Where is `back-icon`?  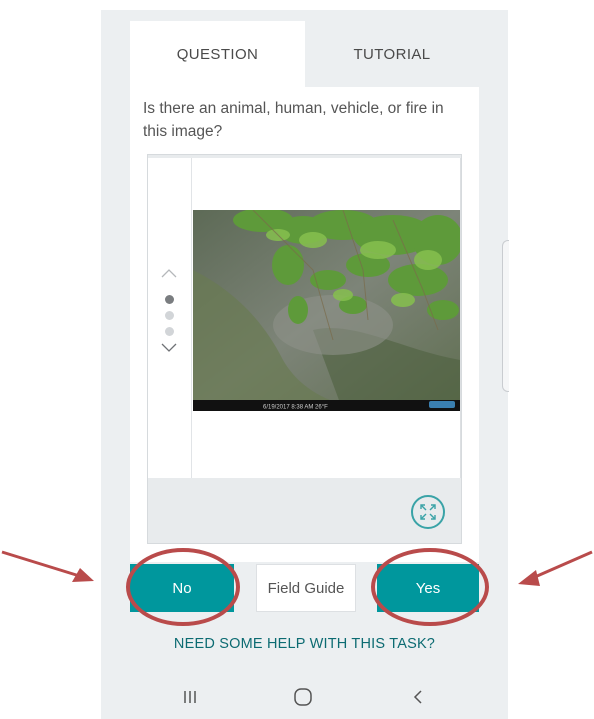
back-icon is located at coordinates (417, 697).